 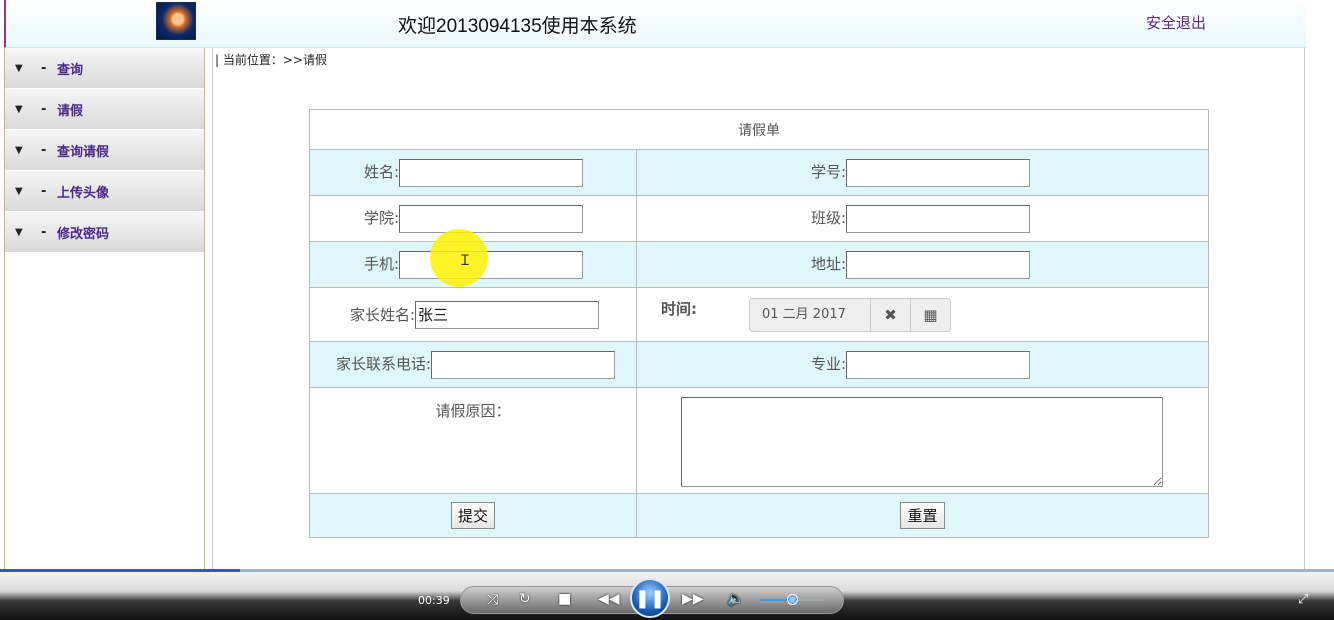 I want to click on stop-icon: ■, so click(x=564, y=599).